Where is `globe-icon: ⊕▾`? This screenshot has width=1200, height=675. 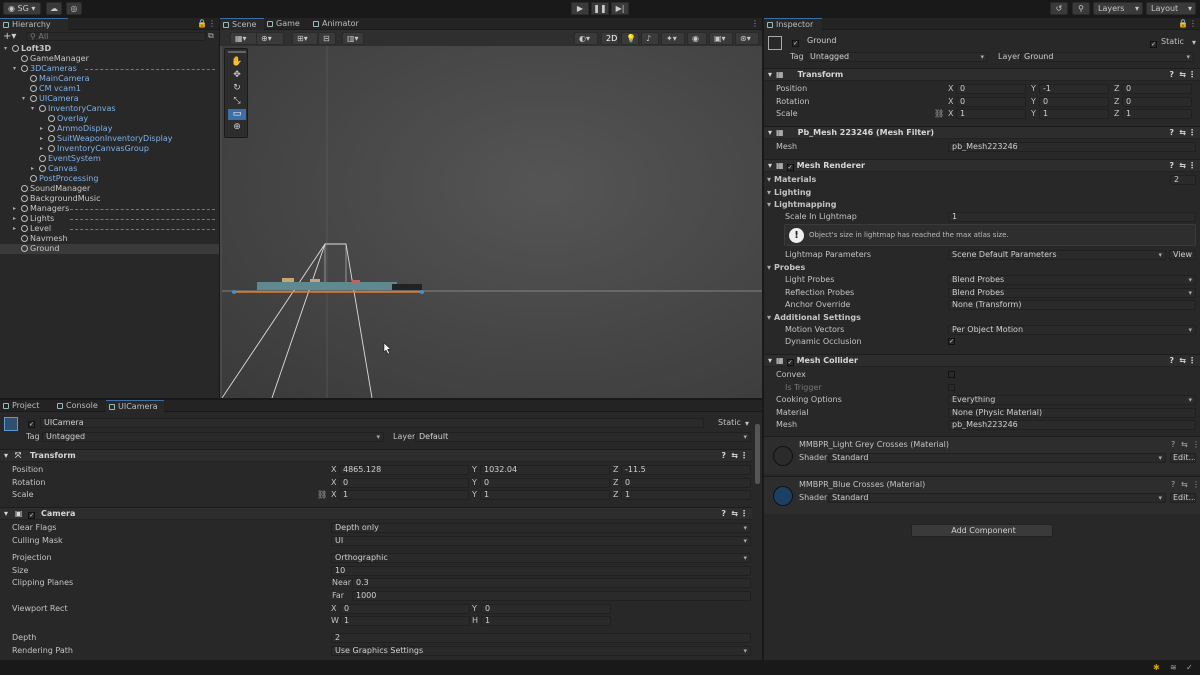
globe-icon: ⊕▾ is located at coordinates (270, 38).